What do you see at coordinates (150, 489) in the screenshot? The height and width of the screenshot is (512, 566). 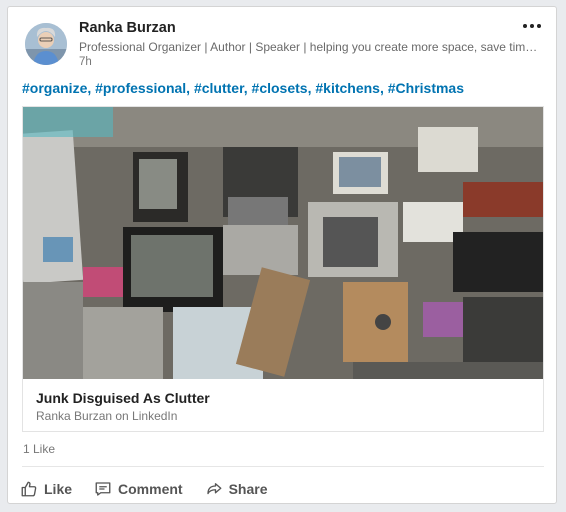 I see `comment-label: Comment` at bounding box center [150, 489].